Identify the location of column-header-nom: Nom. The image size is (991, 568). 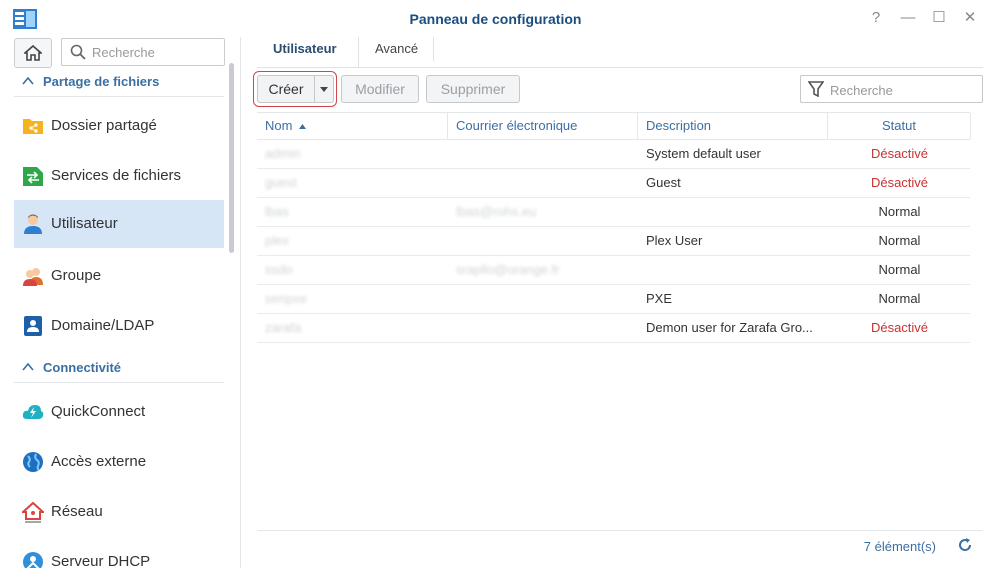
(352, 126).